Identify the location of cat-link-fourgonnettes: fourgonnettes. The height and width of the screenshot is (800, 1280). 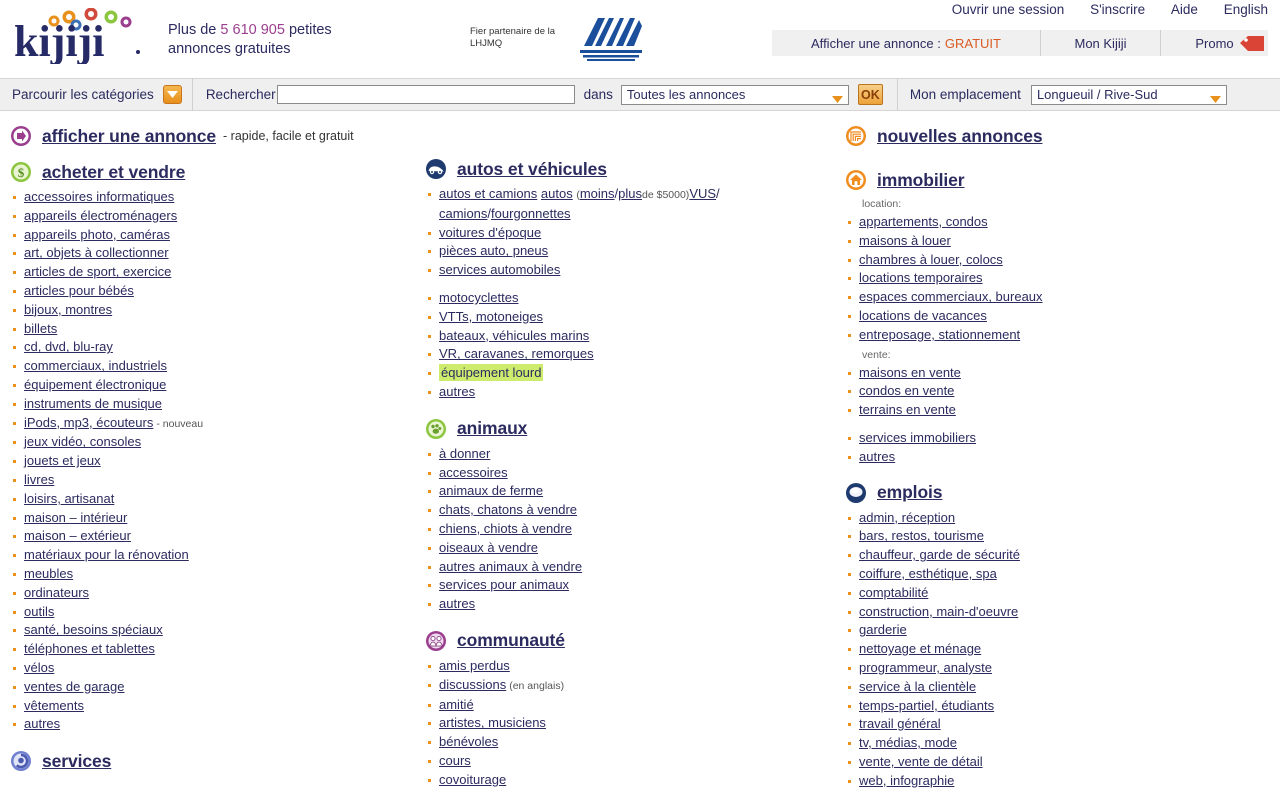
(531, 213).